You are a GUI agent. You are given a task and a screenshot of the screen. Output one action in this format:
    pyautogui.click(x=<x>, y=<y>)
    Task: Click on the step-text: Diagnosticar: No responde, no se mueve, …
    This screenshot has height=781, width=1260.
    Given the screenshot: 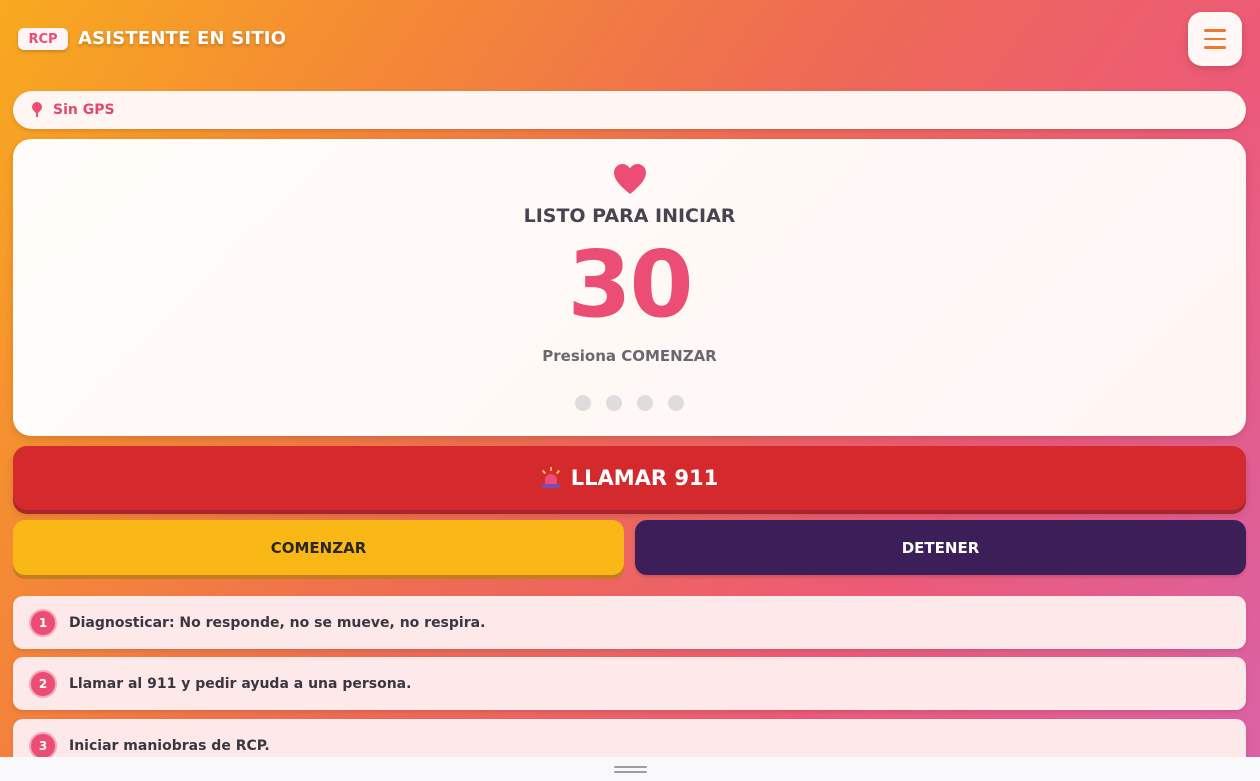 What is the action you would take?
    pyautogui.click(x=277, y=622)
    